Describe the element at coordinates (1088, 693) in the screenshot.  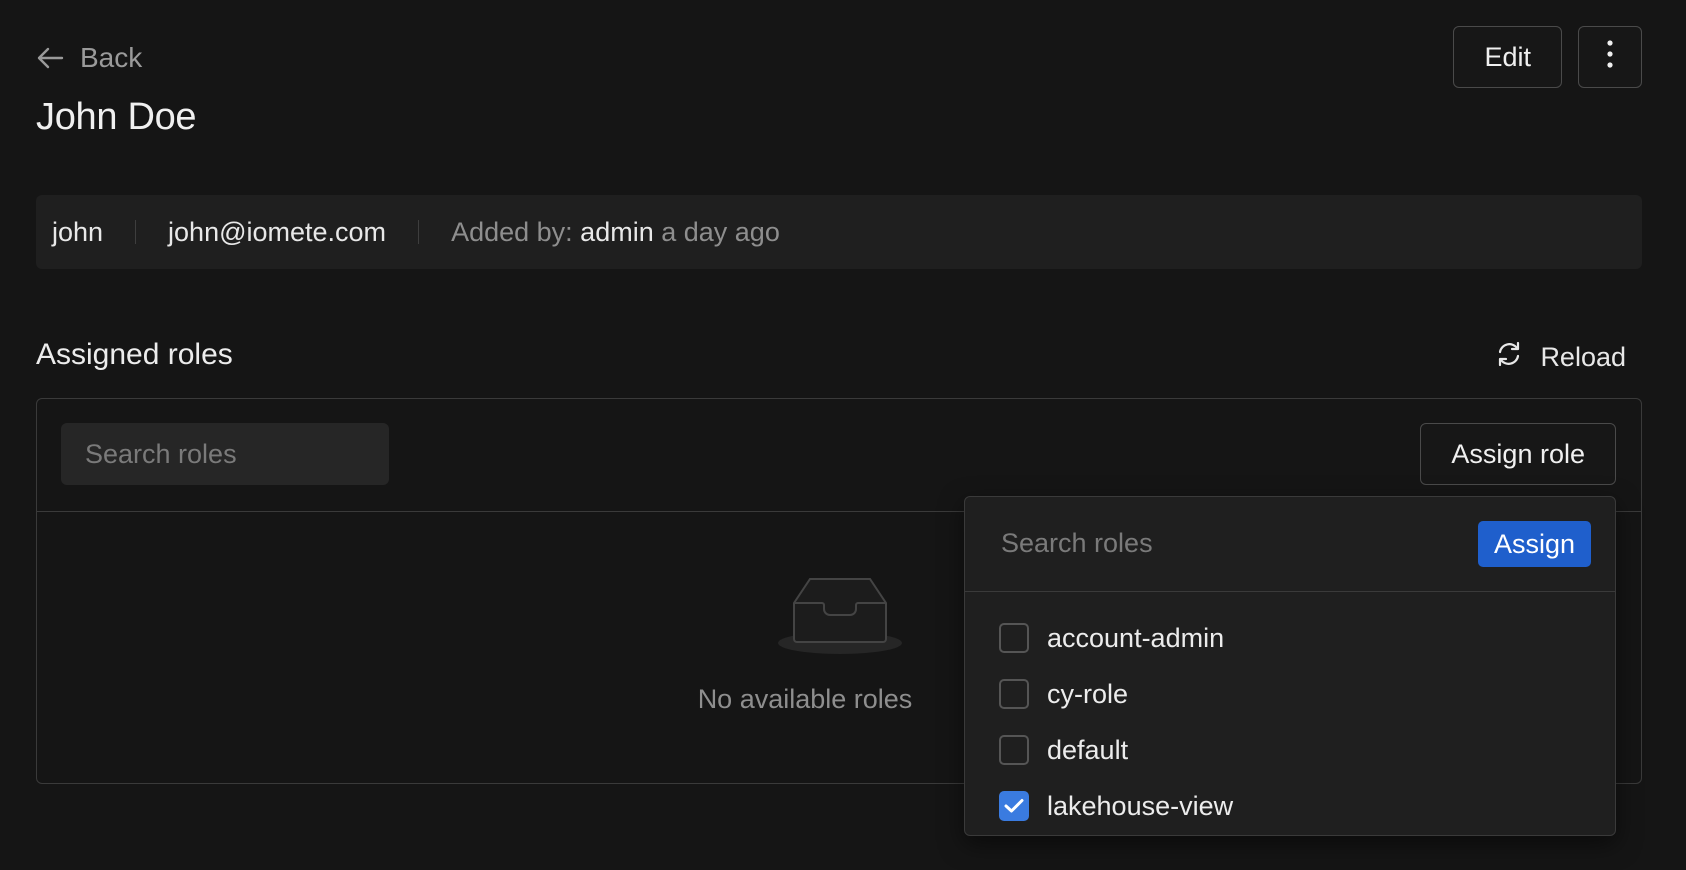
I see `role-label: cy-role` at that location.